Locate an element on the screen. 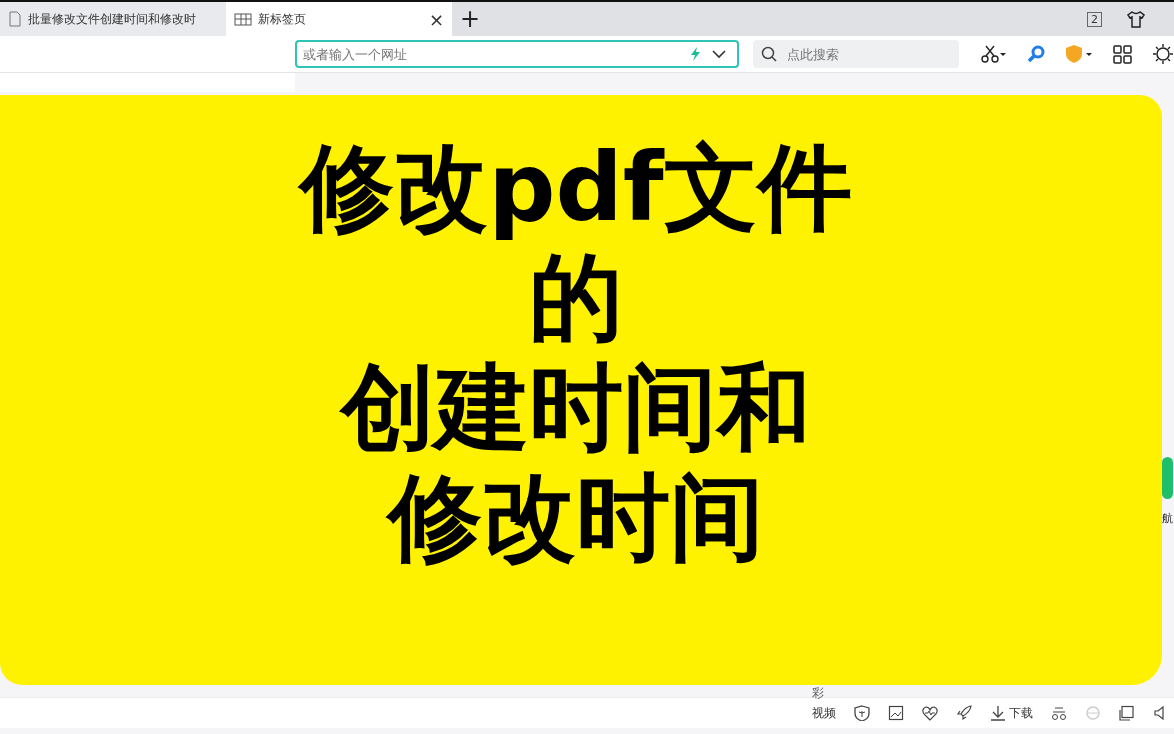 This screenshot has height=734, width=1174. page-icon is located at coordinates (15, 19).